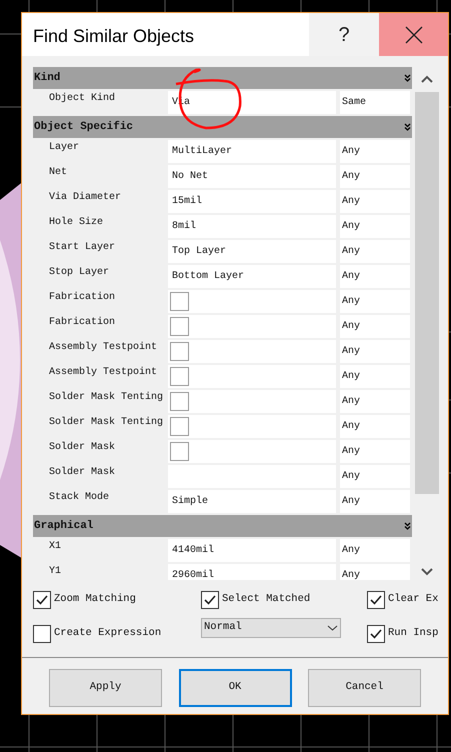 The width and height of the screenshot is (451, 752). What do you see at coordinates (375, 102) in the screenshot?
I see `match-field: Same` at bounding box center [375, 102].